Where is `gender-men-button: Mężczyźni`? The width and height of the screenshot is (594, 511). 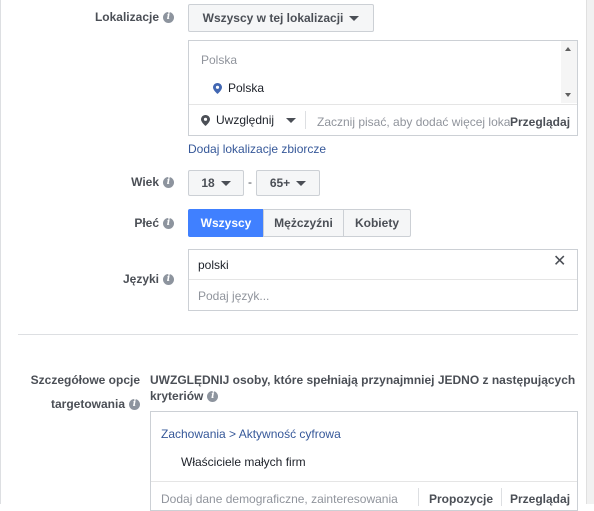
gender-men-button: Mężczyźni is located at coordinates (303, 223).